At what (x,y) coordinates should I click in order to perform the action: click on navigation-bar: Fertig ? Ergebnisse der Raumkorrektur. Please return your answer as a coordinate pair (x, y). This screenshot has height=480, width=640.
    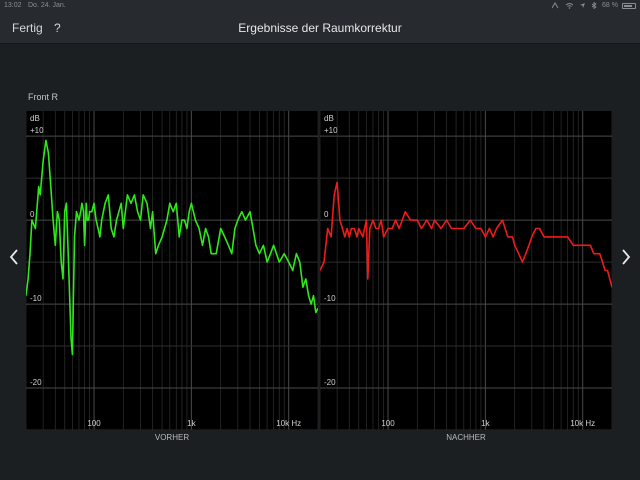
    Looking at the image, I should click on (320, 28).